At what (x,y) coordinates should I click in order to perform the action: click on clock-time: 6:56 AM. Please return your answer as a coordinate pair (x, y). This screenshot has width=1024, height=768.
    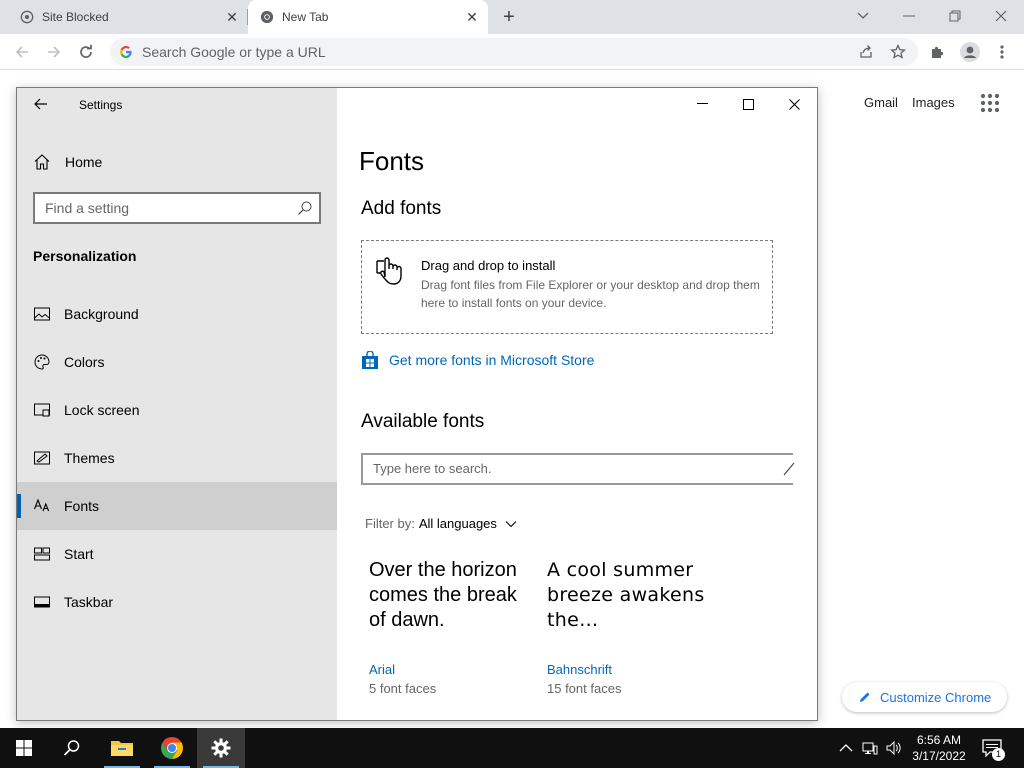
    Looking at the image, I should click on (939, 740).